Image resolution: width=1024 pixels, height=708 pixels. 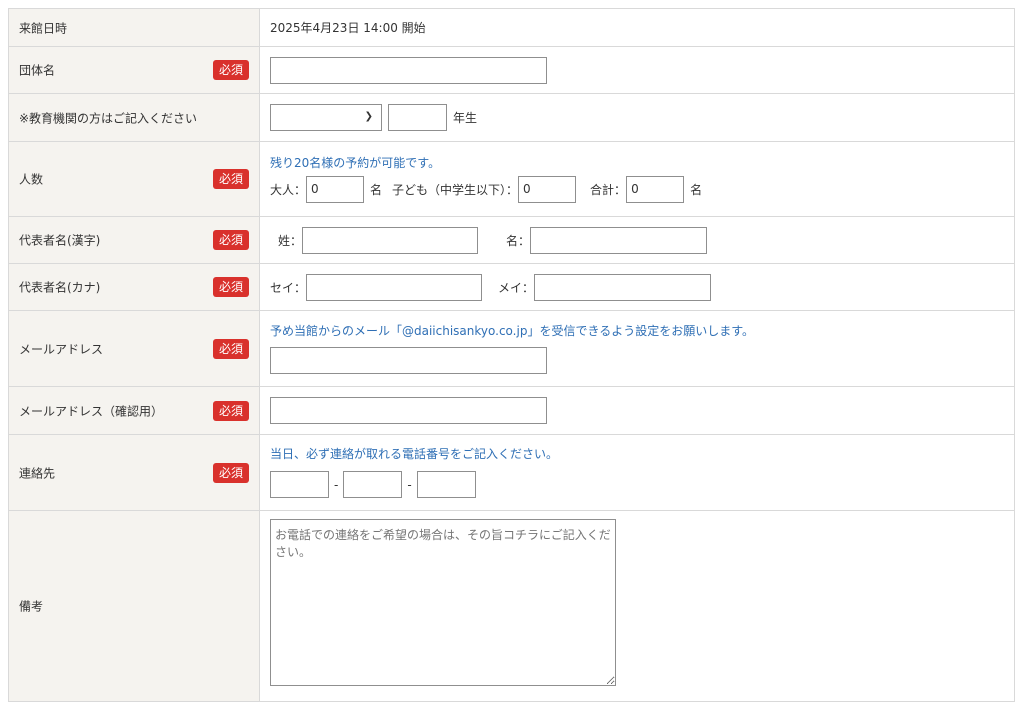 I want to click on row-email-confirm: メールアドレス（確認用） 必須, so click(x=511, y=410).